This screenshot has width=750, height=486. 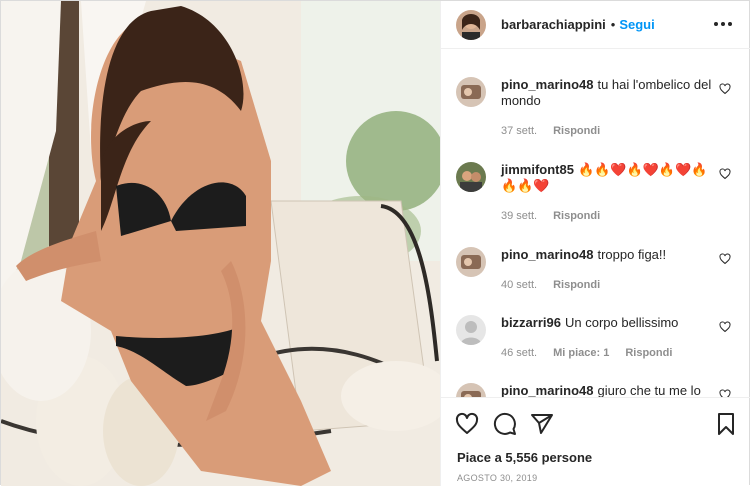 I want to click on comment-meta: 46 sett. Mi piace: 1 Rispondi, so click(x=611, y=353).